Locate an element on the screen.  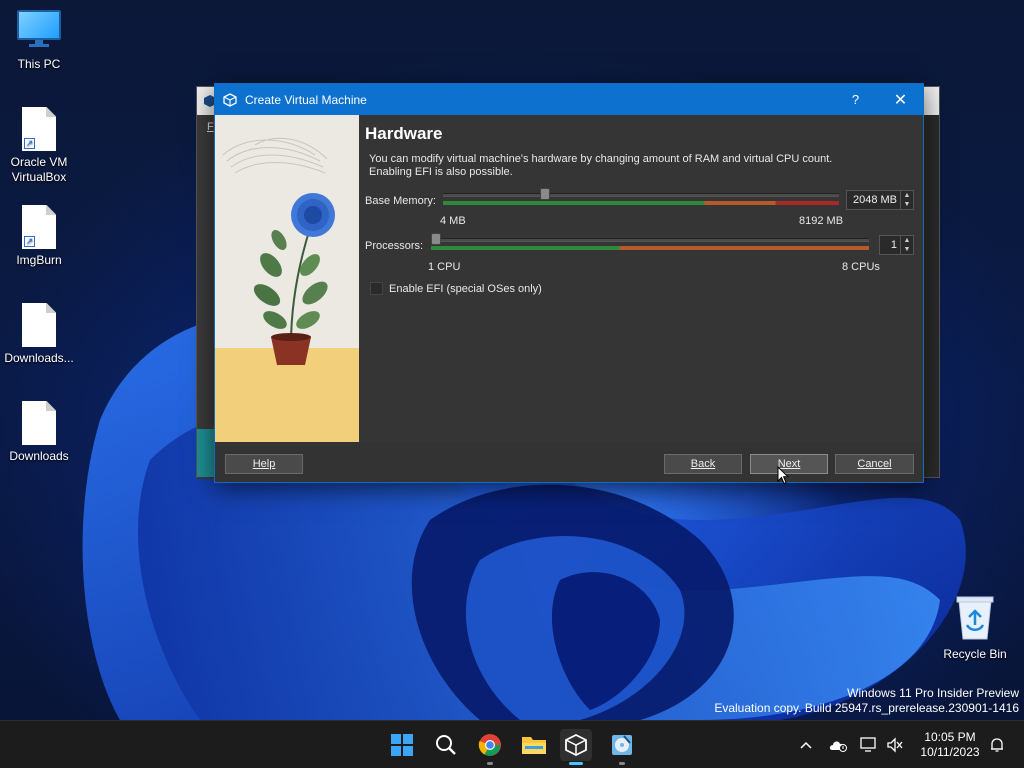
file-explorer-icon is located at coordinates (534, 745).